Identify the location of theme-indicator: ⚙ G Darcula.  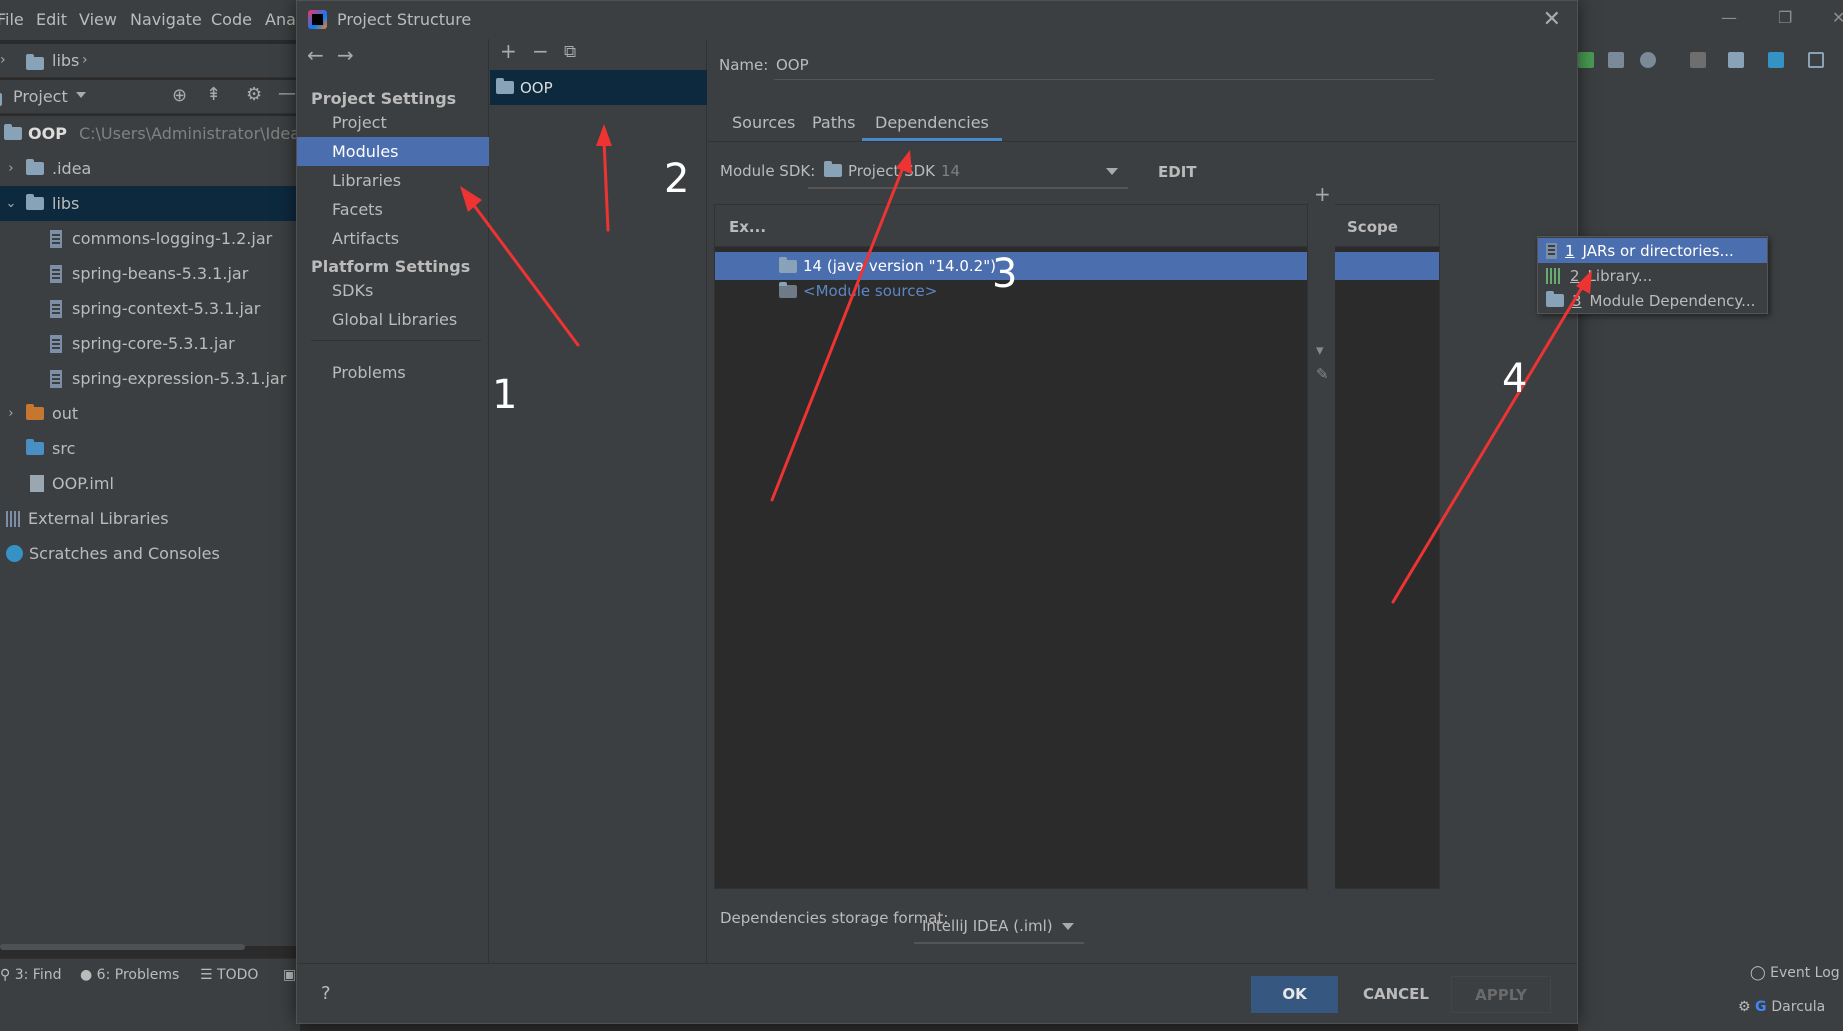
(1781, 1007).